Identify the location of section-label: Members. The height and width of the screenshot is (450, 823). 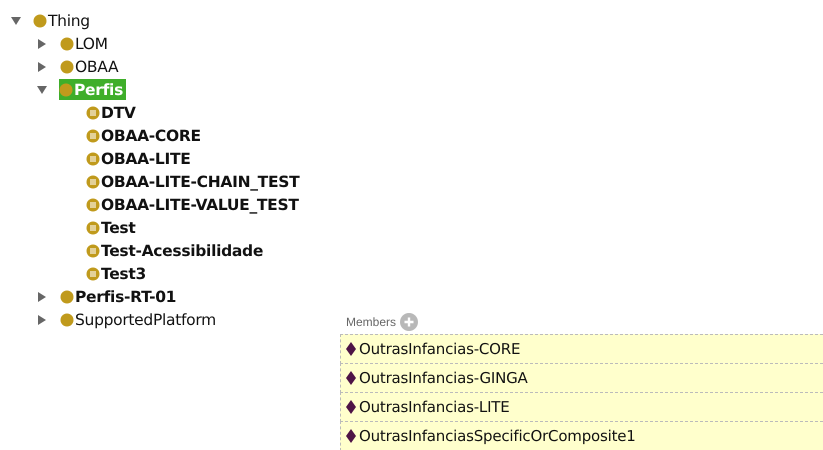
(371, 322).